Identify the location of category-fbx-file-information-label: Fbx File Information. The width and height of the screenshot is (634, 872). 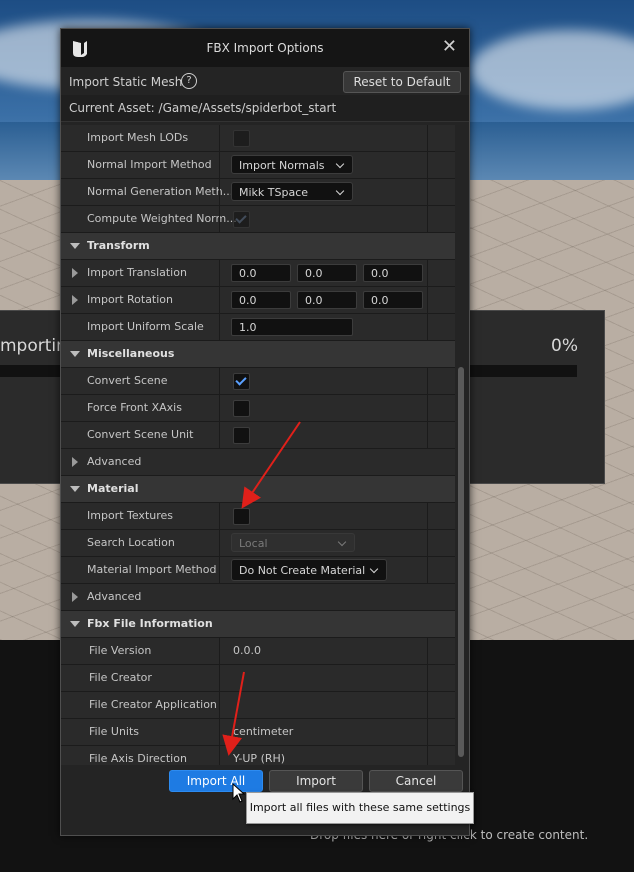
(150, 623).